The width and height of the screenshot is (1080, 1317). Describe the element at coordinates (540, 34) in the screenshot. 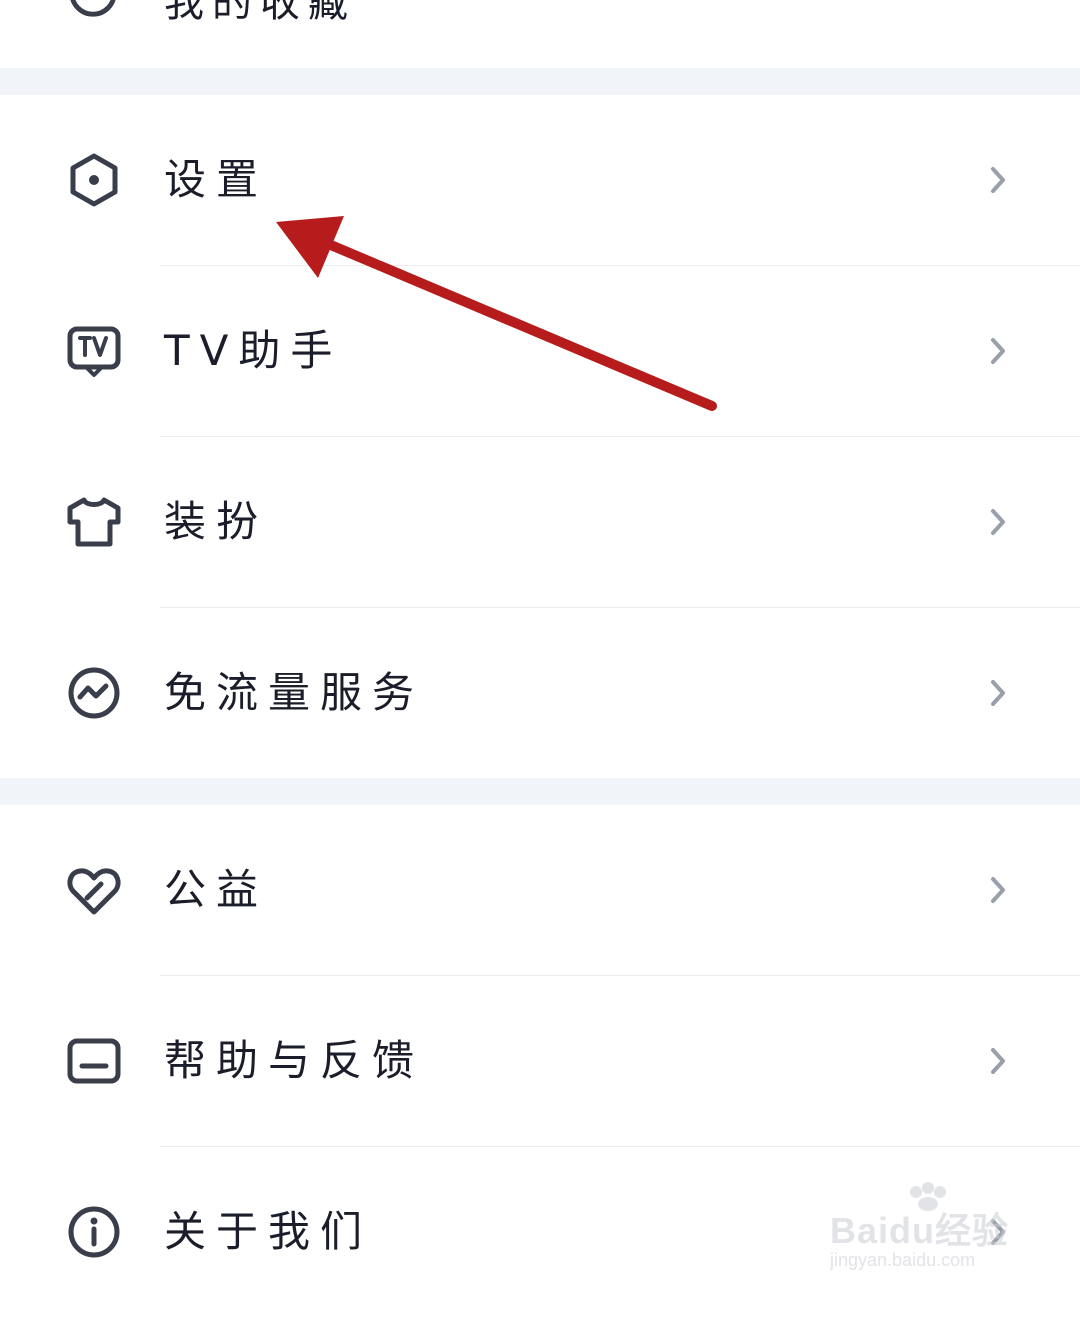

I see `top-partial-row: 我的收藏` at that location.